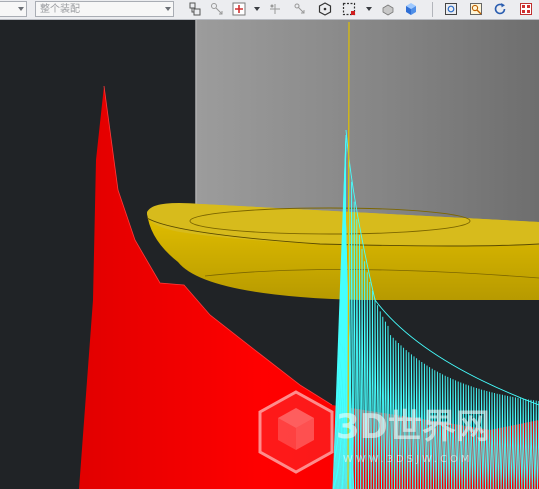 This screenshot has width=539, height=489. Describe the element at coordinates (411, 9) in the screenshot. I see `blue-solid-icon` at that location.